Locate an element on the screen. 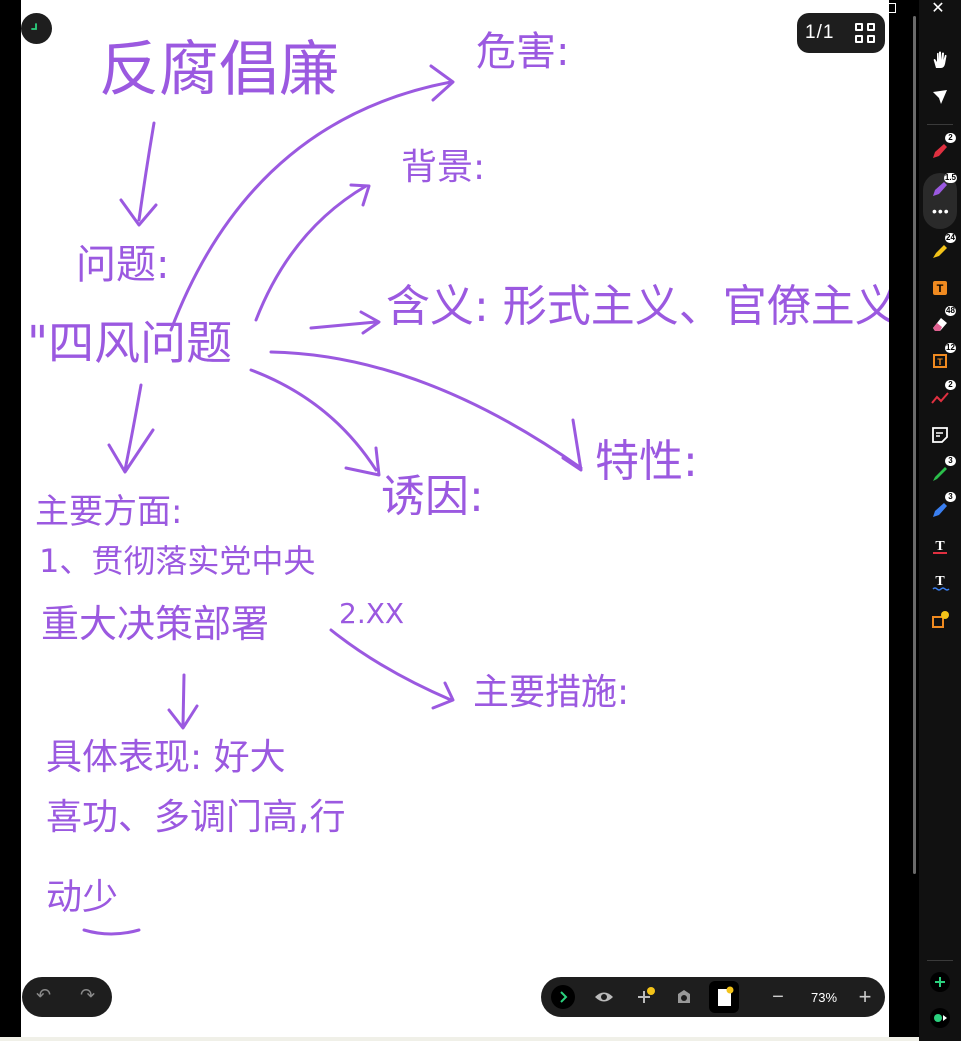  clock-icon is located at coordinates (34, 26).